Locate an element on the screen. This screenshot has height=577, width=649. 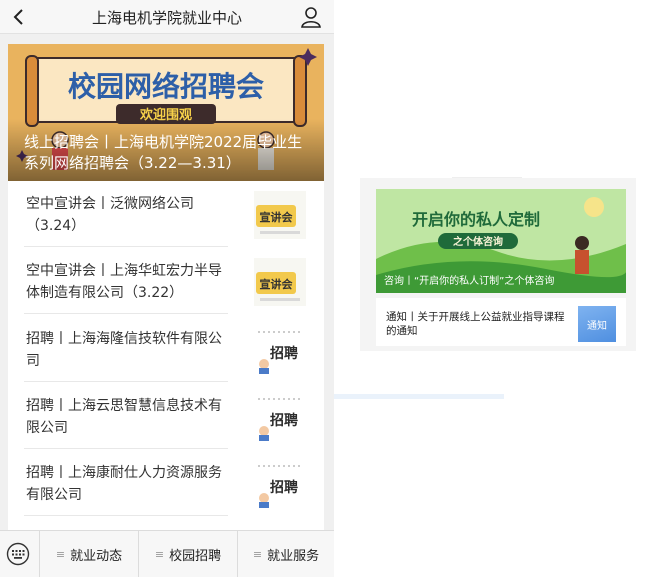
menu-tab-campus-recruitment: ≡ 校园招聘 is located at coordinates (187, 554).